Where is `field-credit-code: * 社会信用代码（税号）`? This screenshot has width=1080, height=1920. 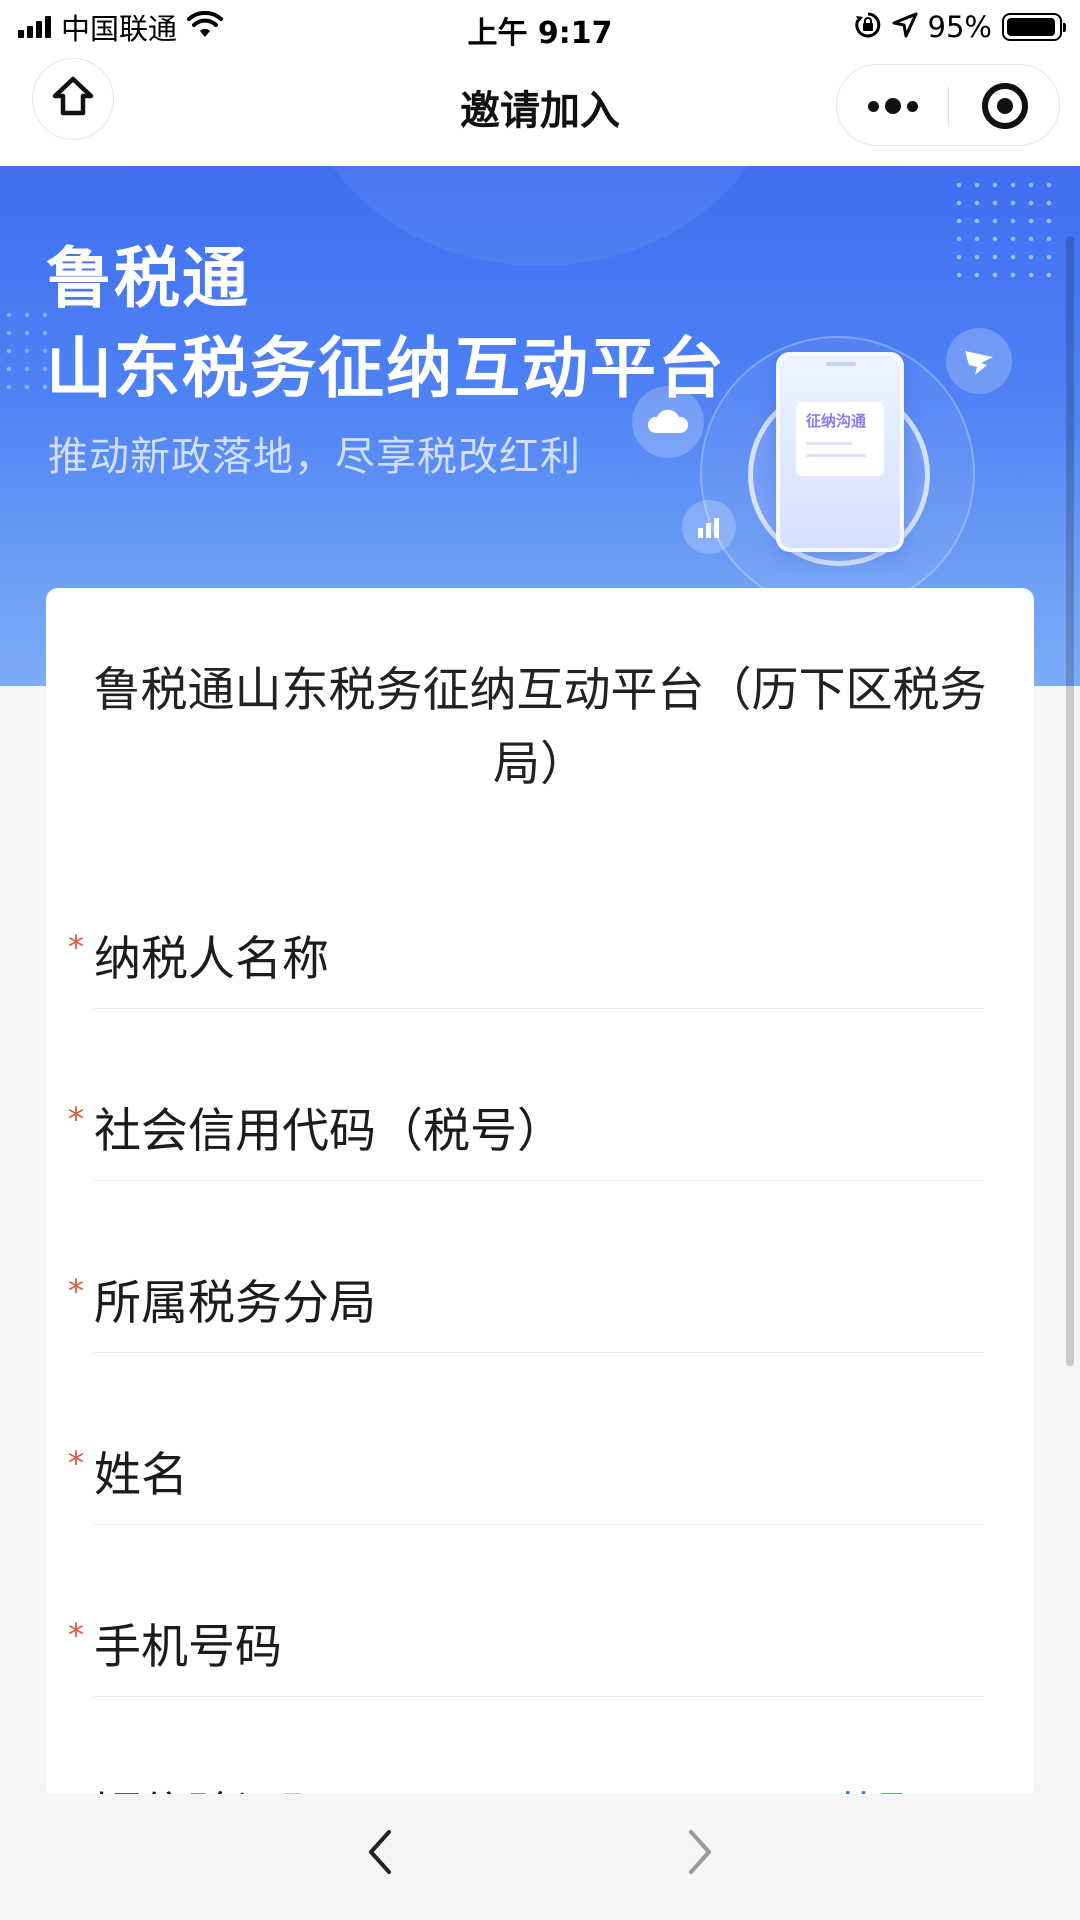
field-credit-code: * 社会信用代码（税号） is located at coordinates (540, 1186).